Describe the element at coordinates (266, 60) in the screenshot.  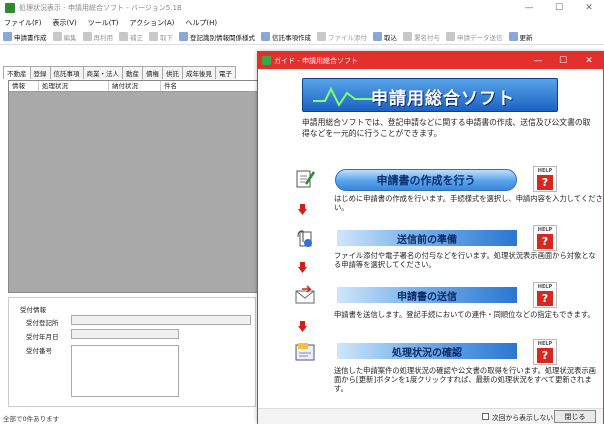
I see `guide-app-icon` at that location.